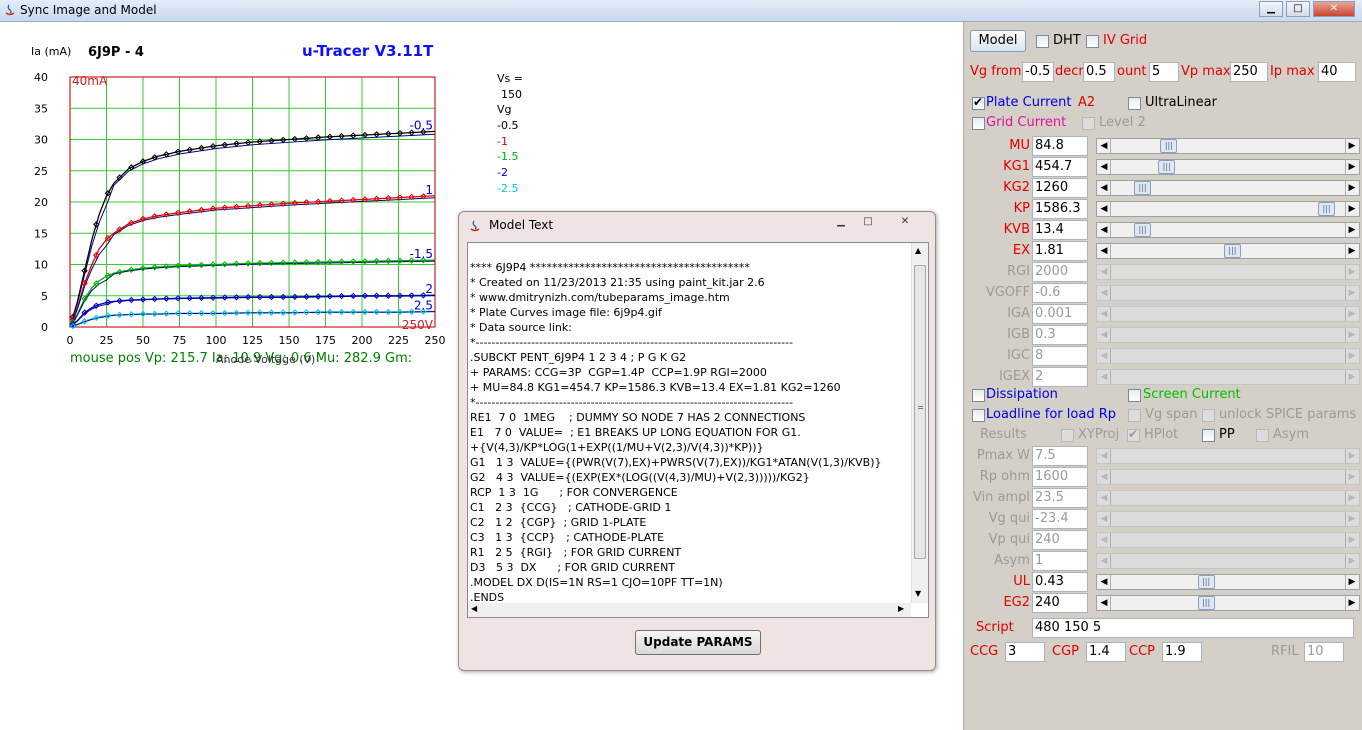 This screenshot has height=730, width=1362. What do you see at coordinates (1060, 356) in the screenshot?
I see `param-field-igc: 8` at bounding box center [1060, 356].